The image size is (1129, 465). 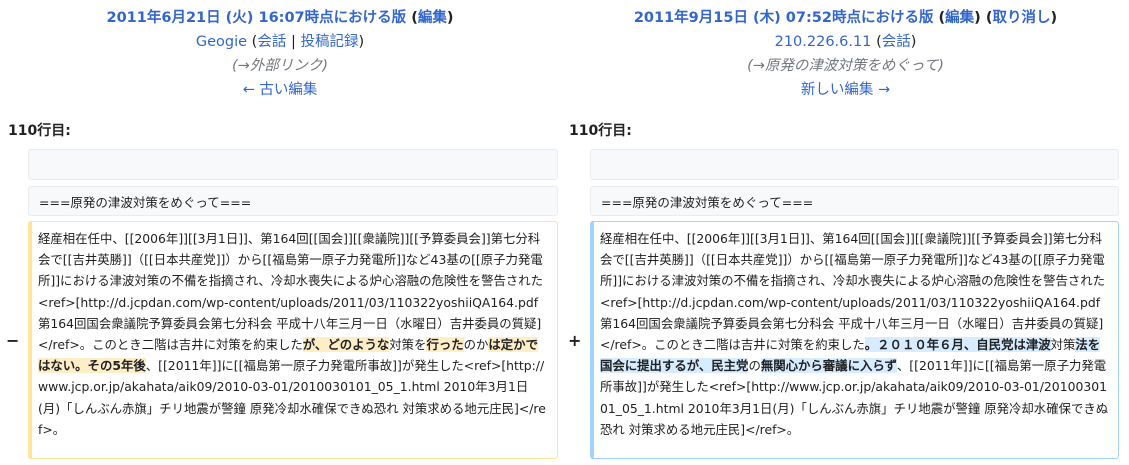 I want to click on added-line-common: 対策, so click(x=1063, y=345).